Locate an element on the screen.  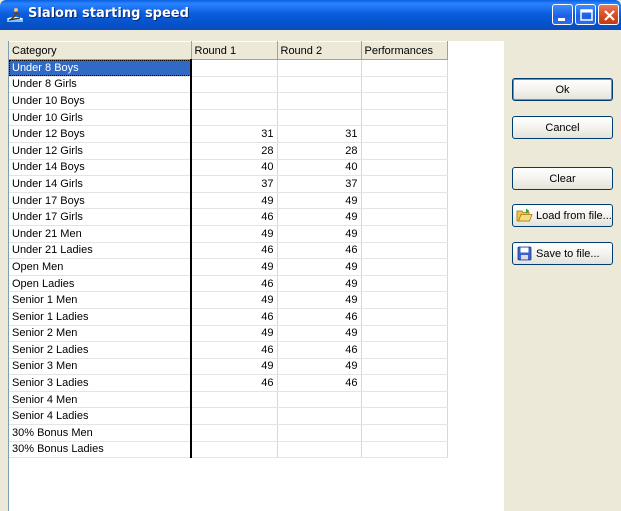
table-row: Under 21 Men 49 49 is located at coordinates (228, 234).